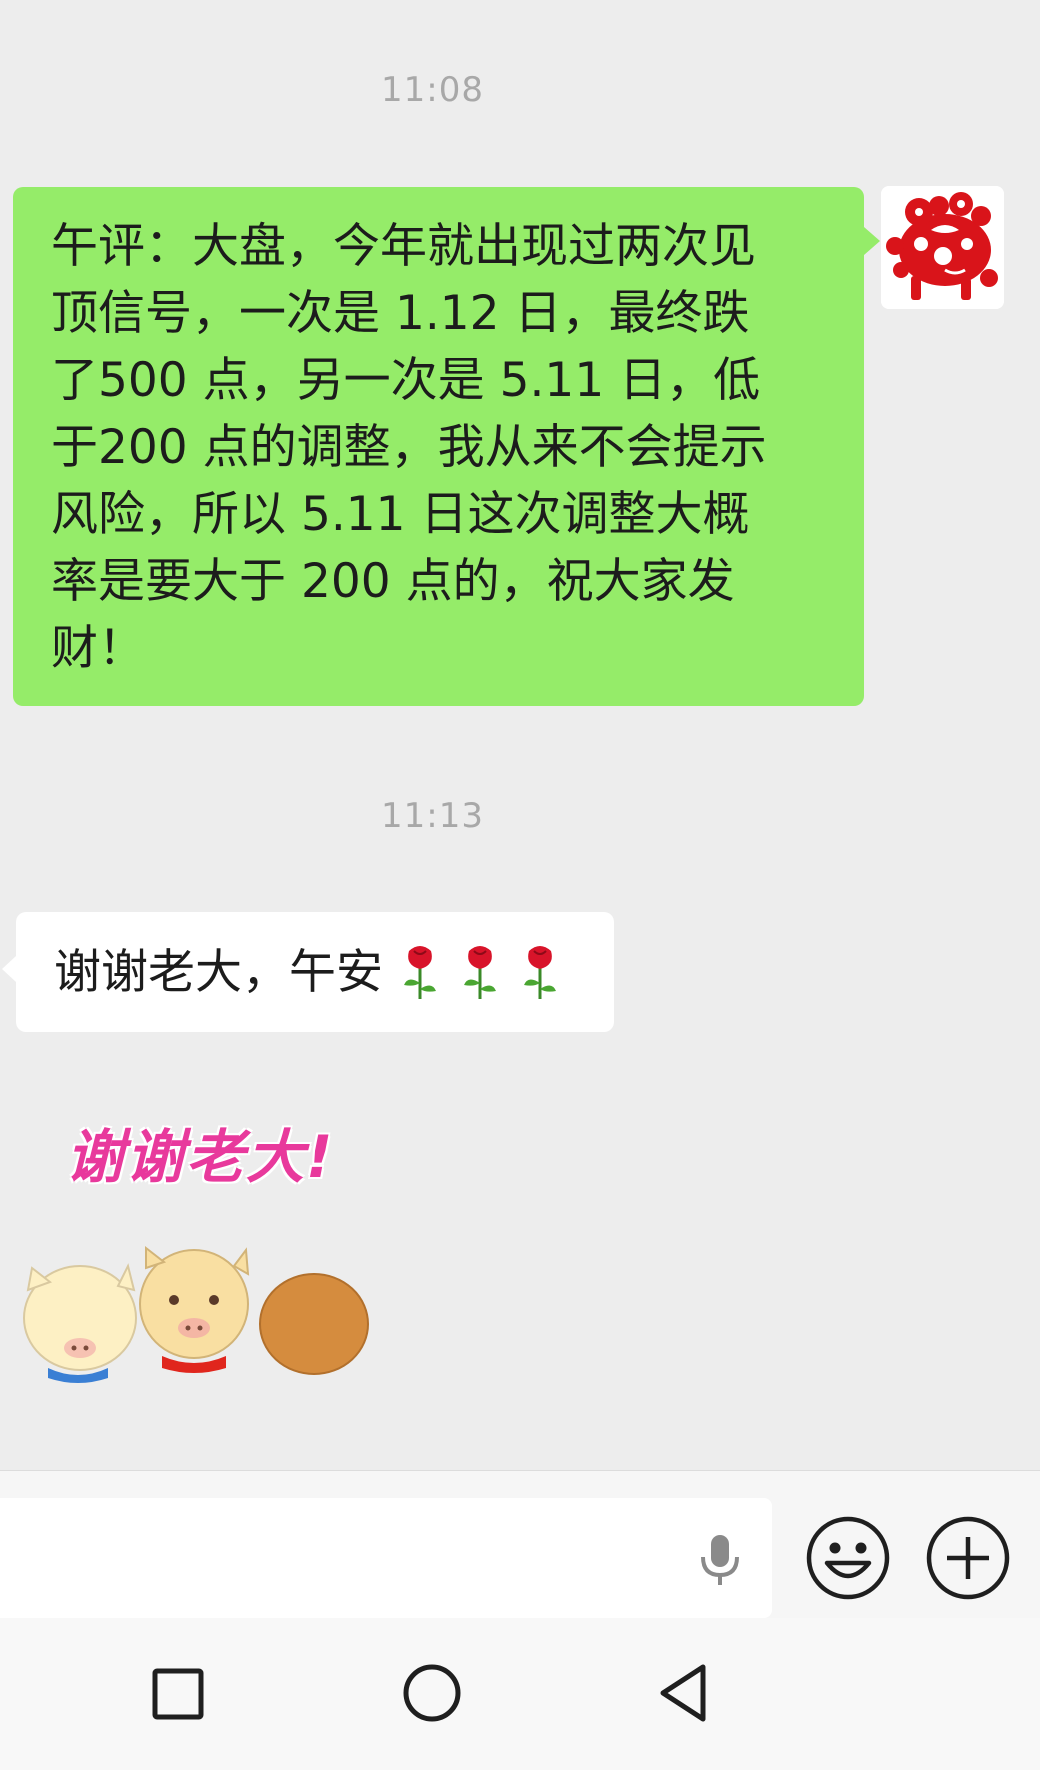 The height and width of the screenshot is (1770, 1040). I want to click on user-avatar, so click(942, 247).